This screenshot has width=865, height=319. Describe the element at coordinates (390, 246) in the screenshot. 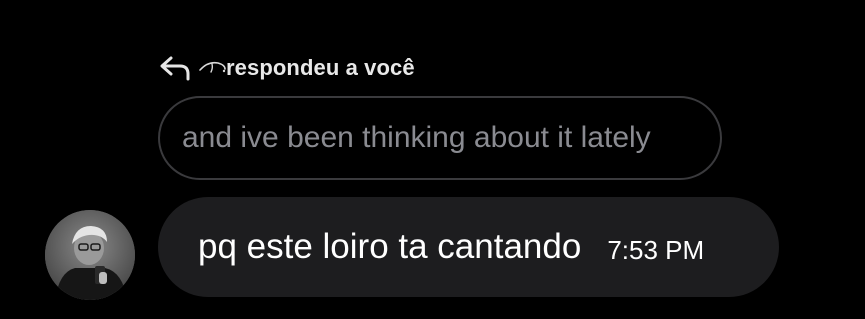

I see `message-text: pq este loiro ta cantando` at that location.